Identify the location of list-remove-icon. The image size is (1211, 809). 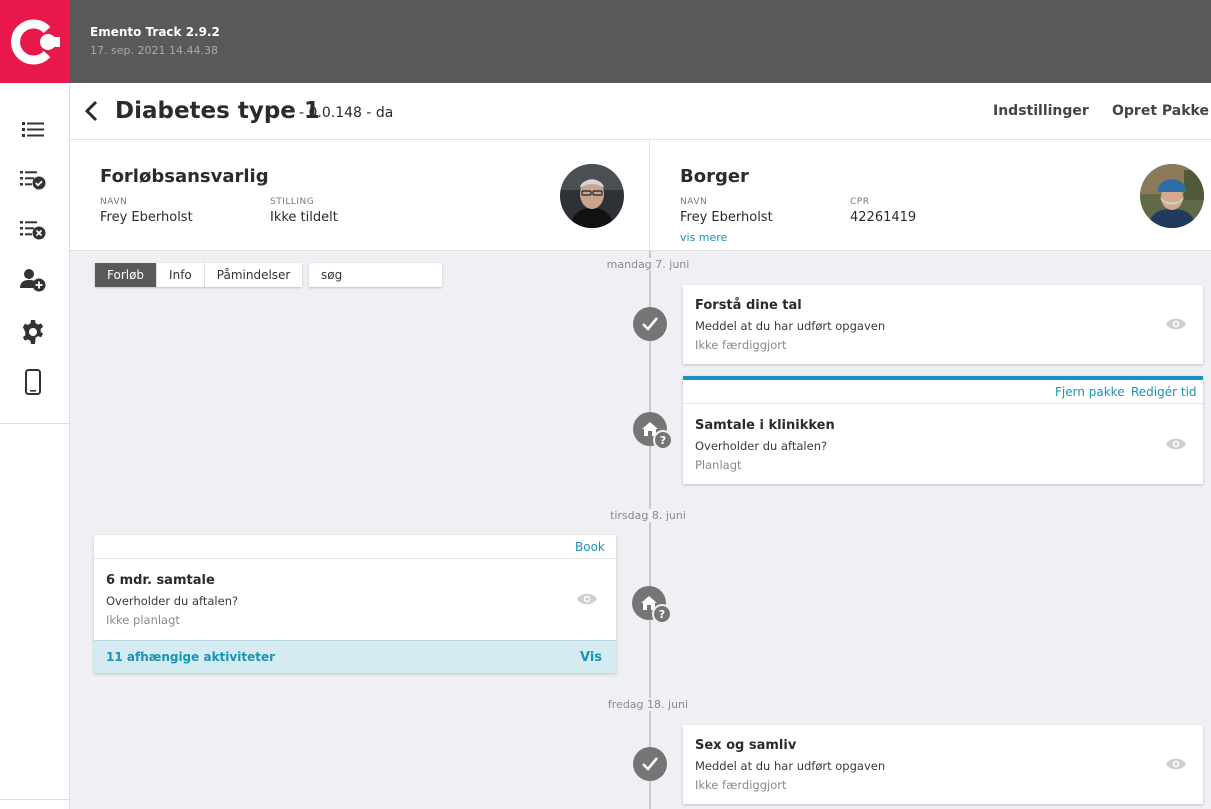
(33, 230).